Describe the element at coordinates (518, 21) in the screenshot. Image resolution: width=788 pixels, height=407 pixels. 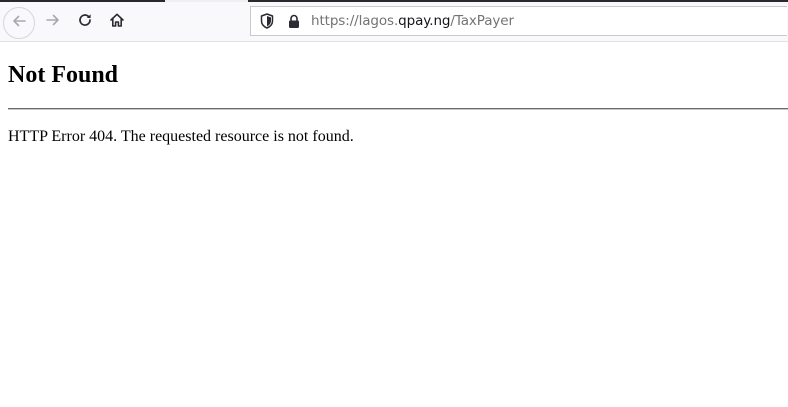
I see `address-bar: https://lagos.qpay.ng/TaxPayer` at that location.